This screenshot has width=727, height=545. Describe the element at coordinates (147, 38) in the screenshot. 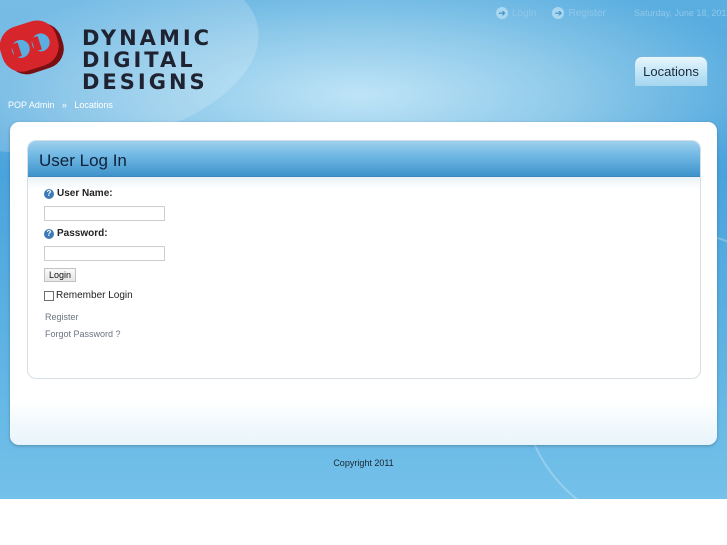

I see `logo-line-1: DYNAMIC` at that location.